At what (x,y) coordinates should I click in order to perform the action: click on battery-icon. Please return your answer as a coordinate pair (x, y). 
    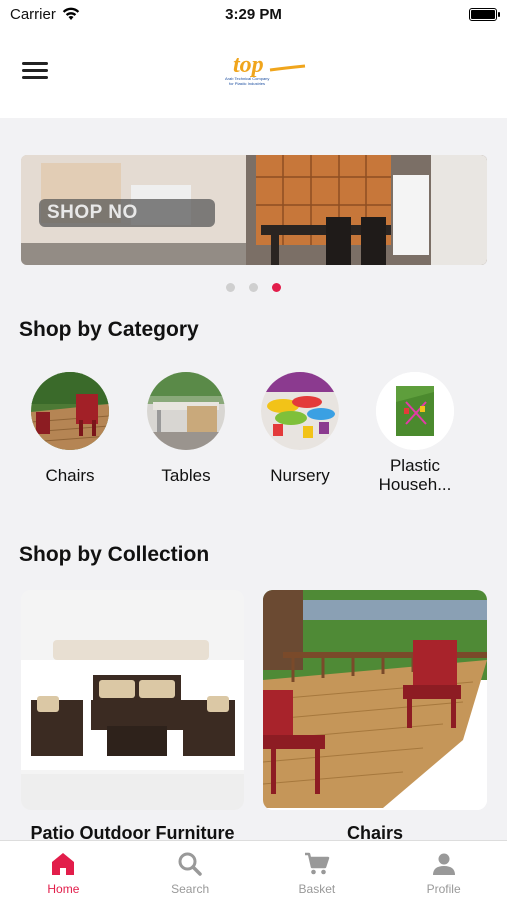
    Looking at the image, I should click on (484, 14).